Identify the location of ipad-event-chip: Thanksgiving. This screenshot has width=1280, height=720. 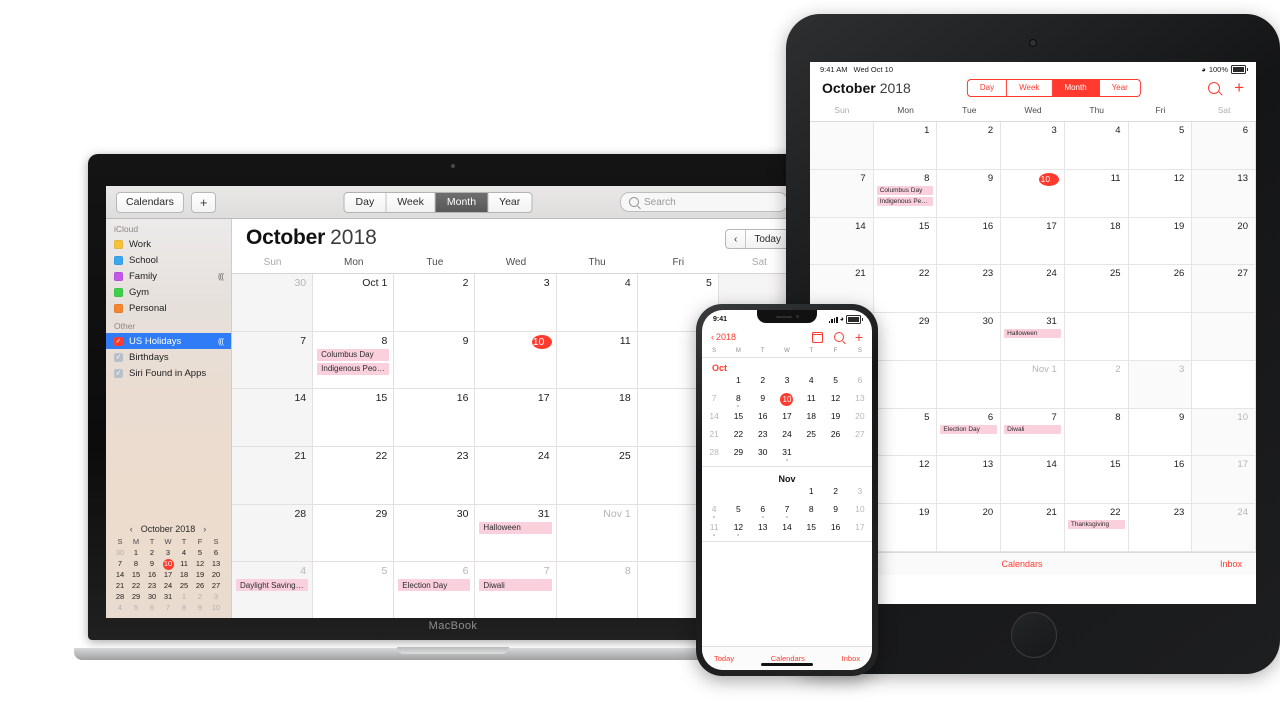
(1096, 525).